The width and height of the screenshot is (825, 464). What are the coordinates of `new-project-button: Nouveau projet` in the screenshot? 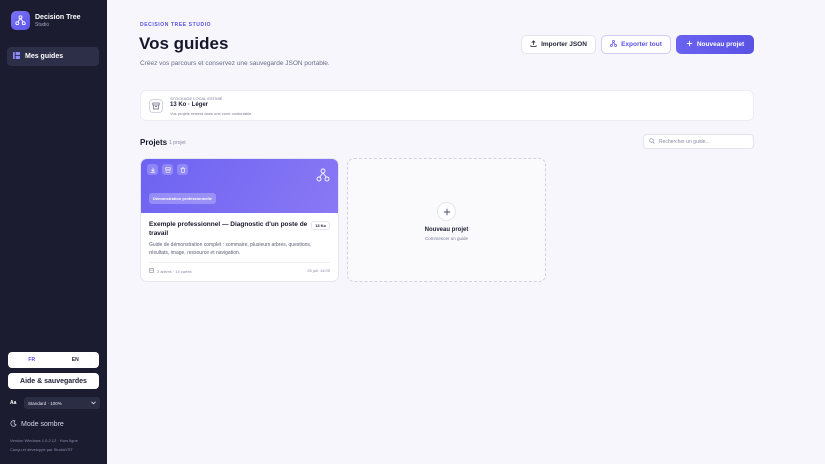 It's located at (715, 44).